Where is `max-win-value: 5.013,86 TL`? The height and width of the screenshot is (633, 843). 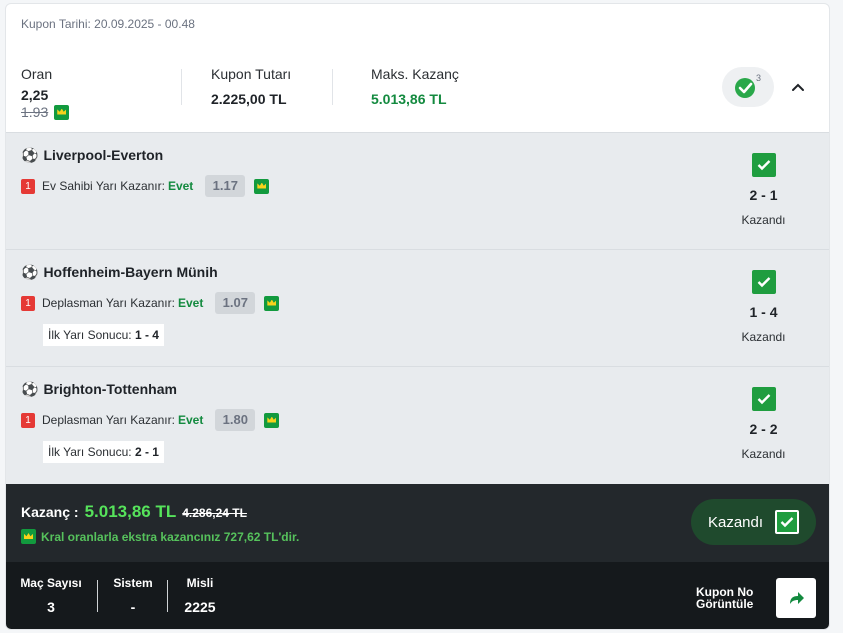 max-win-value: 5.013,86 TL is located at coordinates (409, 99).